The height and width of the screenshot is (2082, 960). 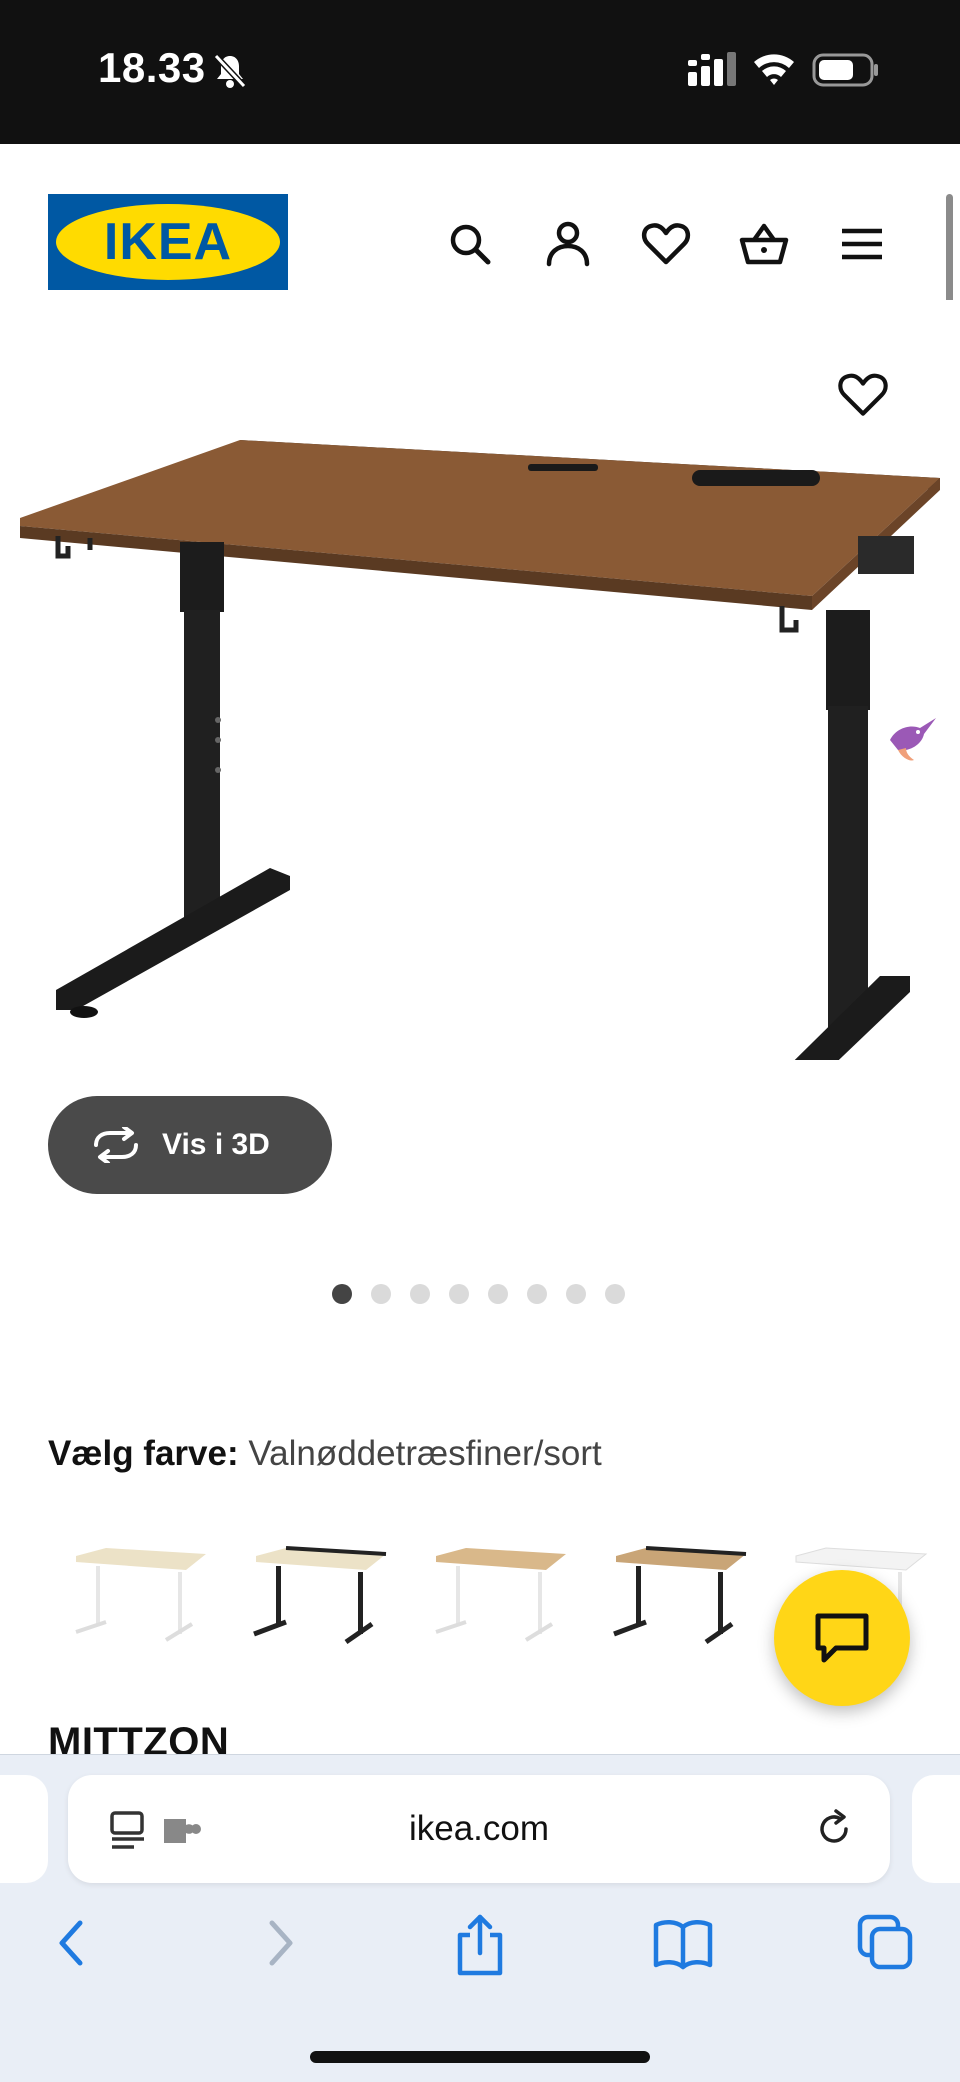 I want to click on site-header: IKEA, so click(x=480, y=219).